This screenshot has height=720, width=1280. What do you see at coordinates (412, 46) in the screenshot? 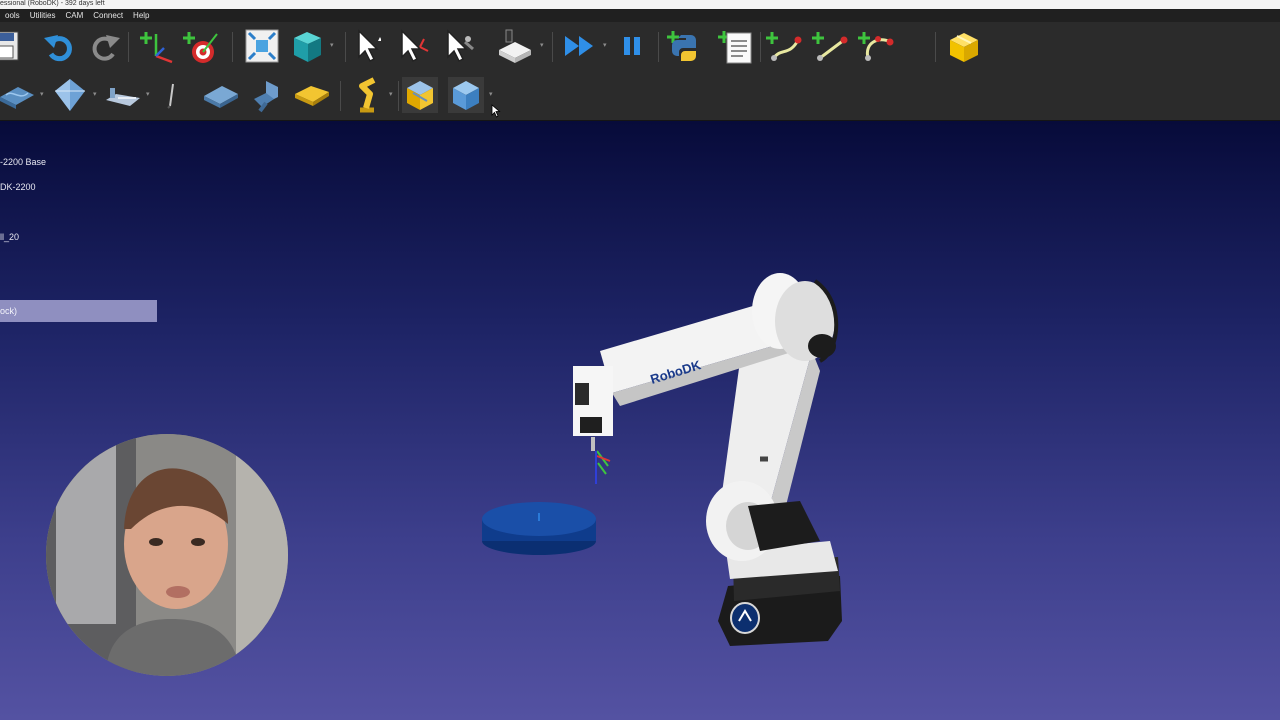
I see `move-reference-icon` at bounding box center [412, 46].